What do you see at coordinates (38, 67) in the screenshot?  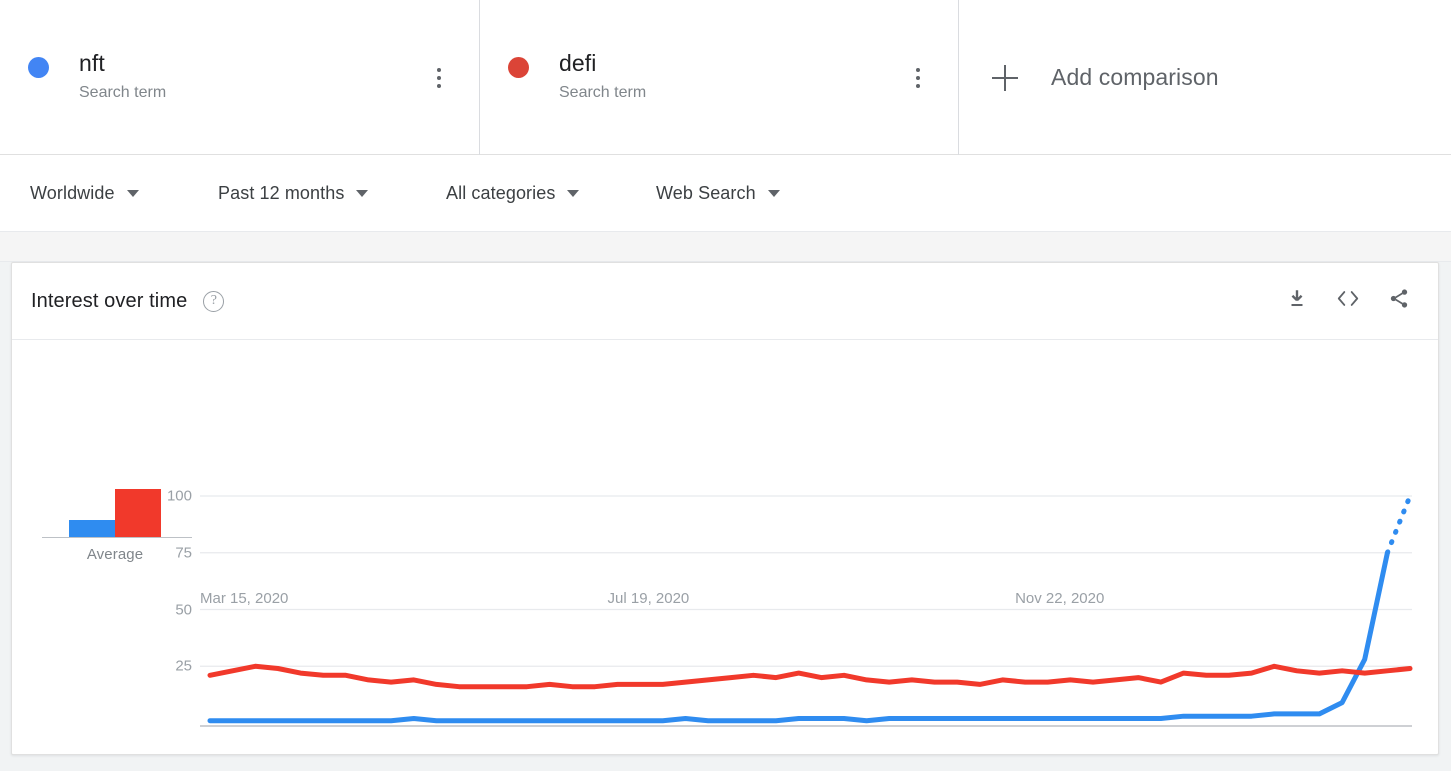 I see `series-color-dot-nft` at bounding box center [38, 67].